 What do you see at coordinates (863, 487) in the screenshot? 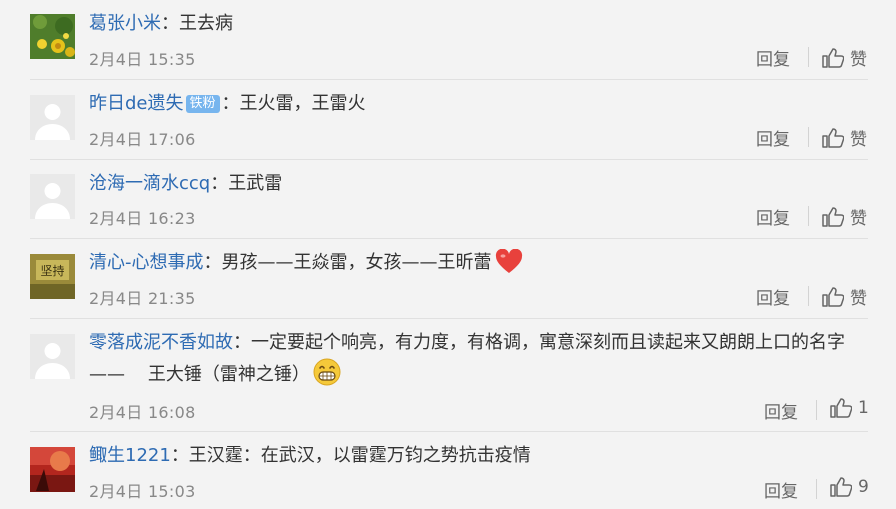
I see `like-count: 9` at bounding box center [863, 487].